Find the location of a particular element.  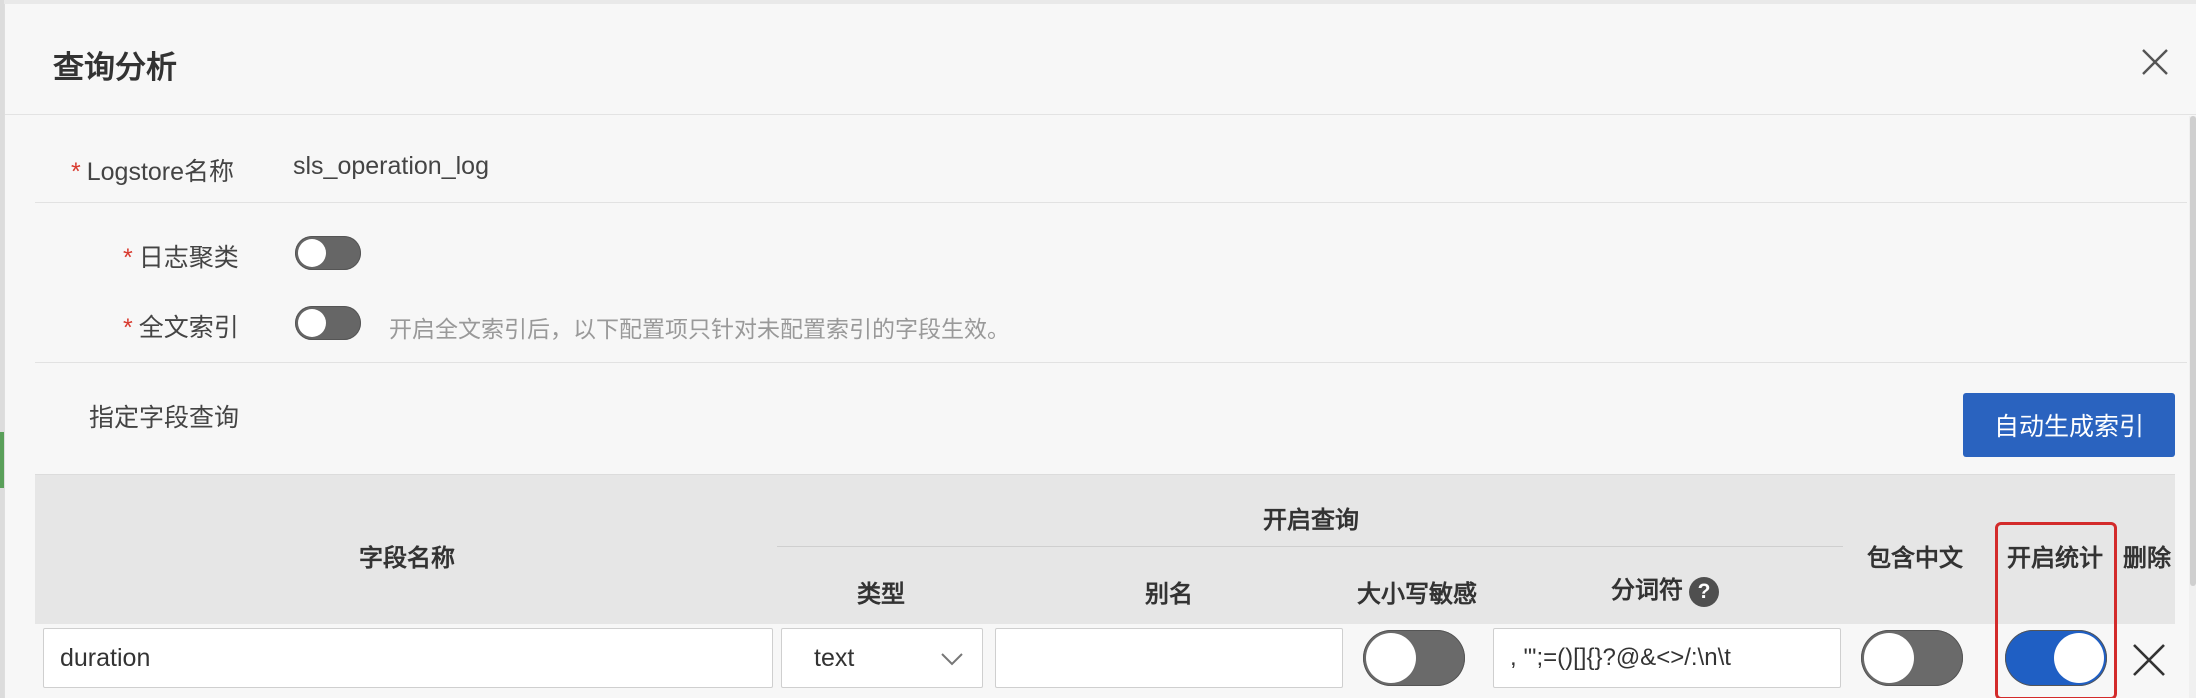

include-chinese-toggle is located at coordinates (1912, 658).